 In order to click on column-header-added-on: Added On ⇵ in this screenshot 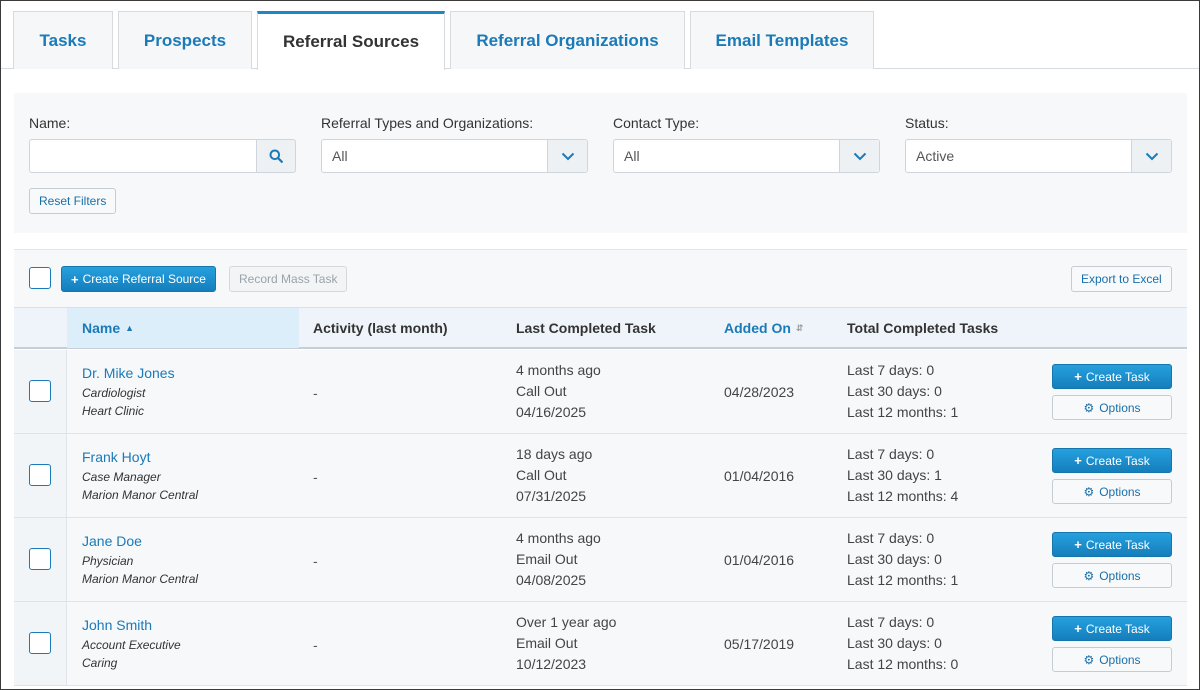, I will do `click(763, 328)`.